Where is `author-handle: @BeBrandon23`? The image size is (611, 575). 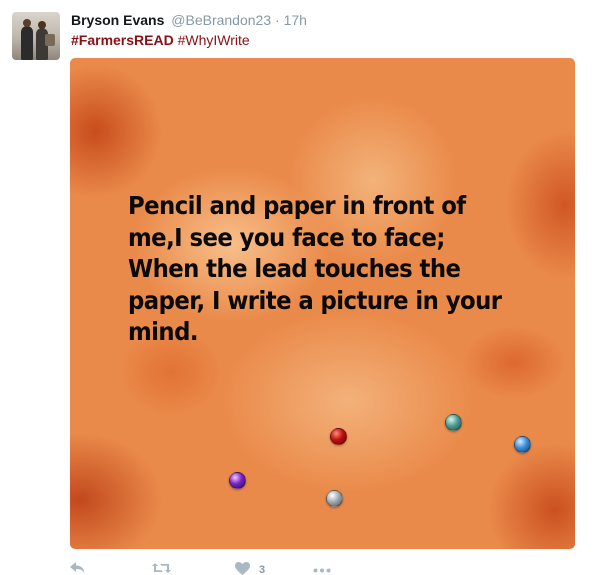 author-handle: @BeBrandon23 is located at coordinates (221, 20).